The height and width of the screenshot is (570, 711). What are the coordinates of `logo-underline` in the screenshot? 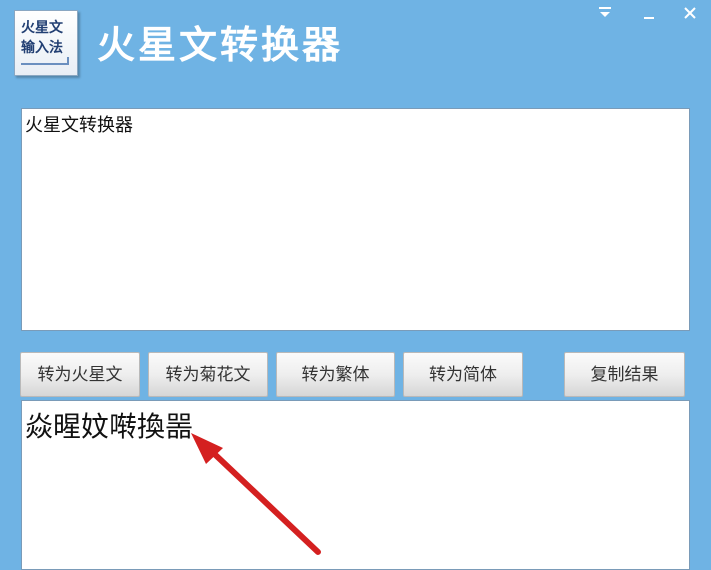 It's located at (44, 64).